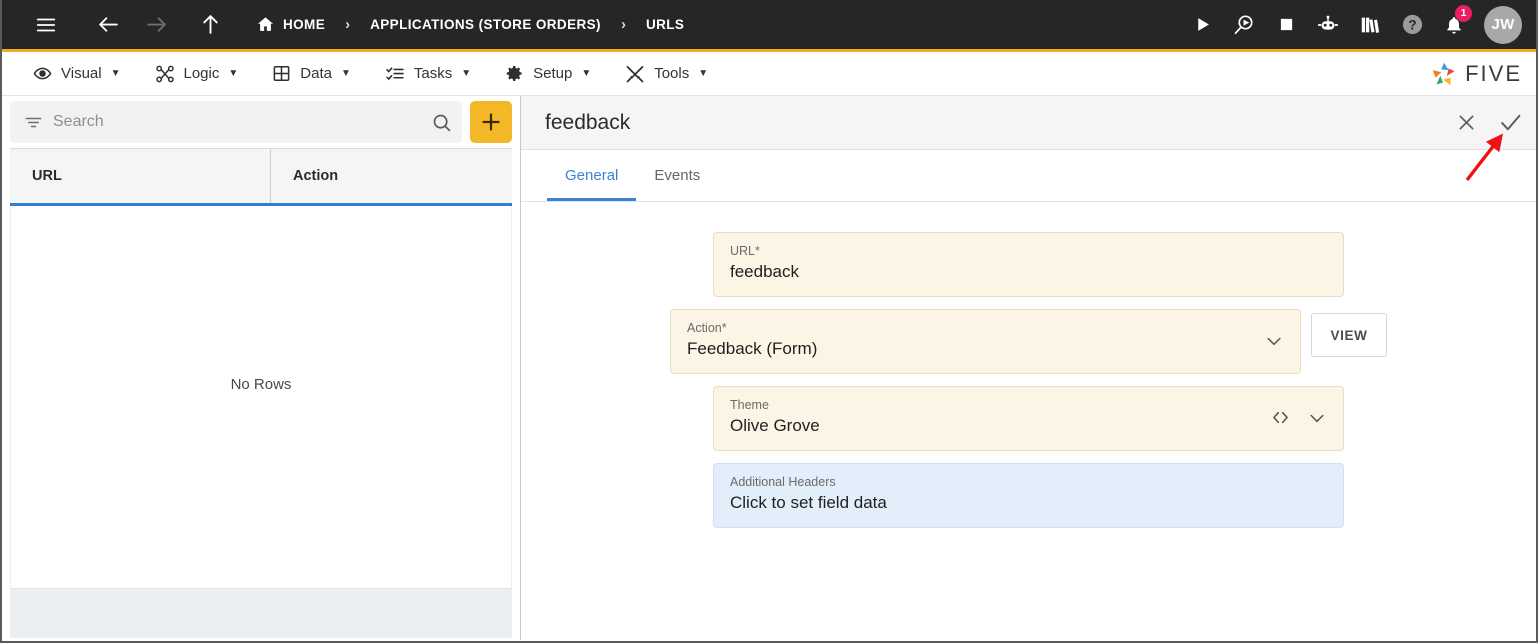 The height and width of the screenshot is (643, 1538). Describe the element at coordinates (985, 341) in the screenshot. I see `action-field: Action* Feedback (Form)` at that location.